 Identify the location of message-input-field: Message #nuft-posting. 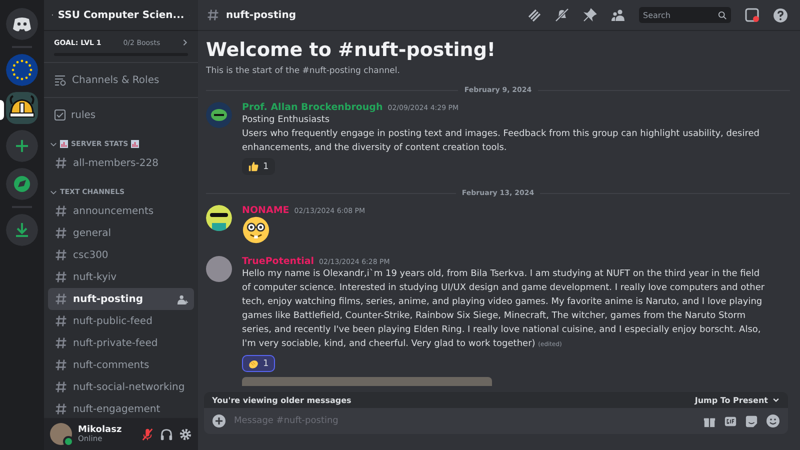
(464, 421).